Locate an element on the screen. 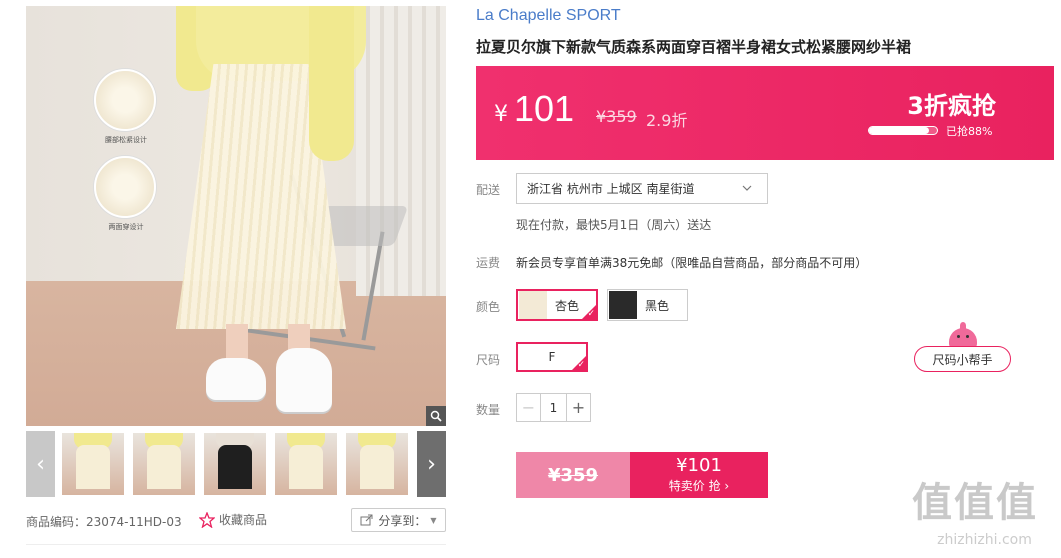 This screenshot has height=558, width=1061. delivery-label: 配送 is located at coordinates (488, 190).